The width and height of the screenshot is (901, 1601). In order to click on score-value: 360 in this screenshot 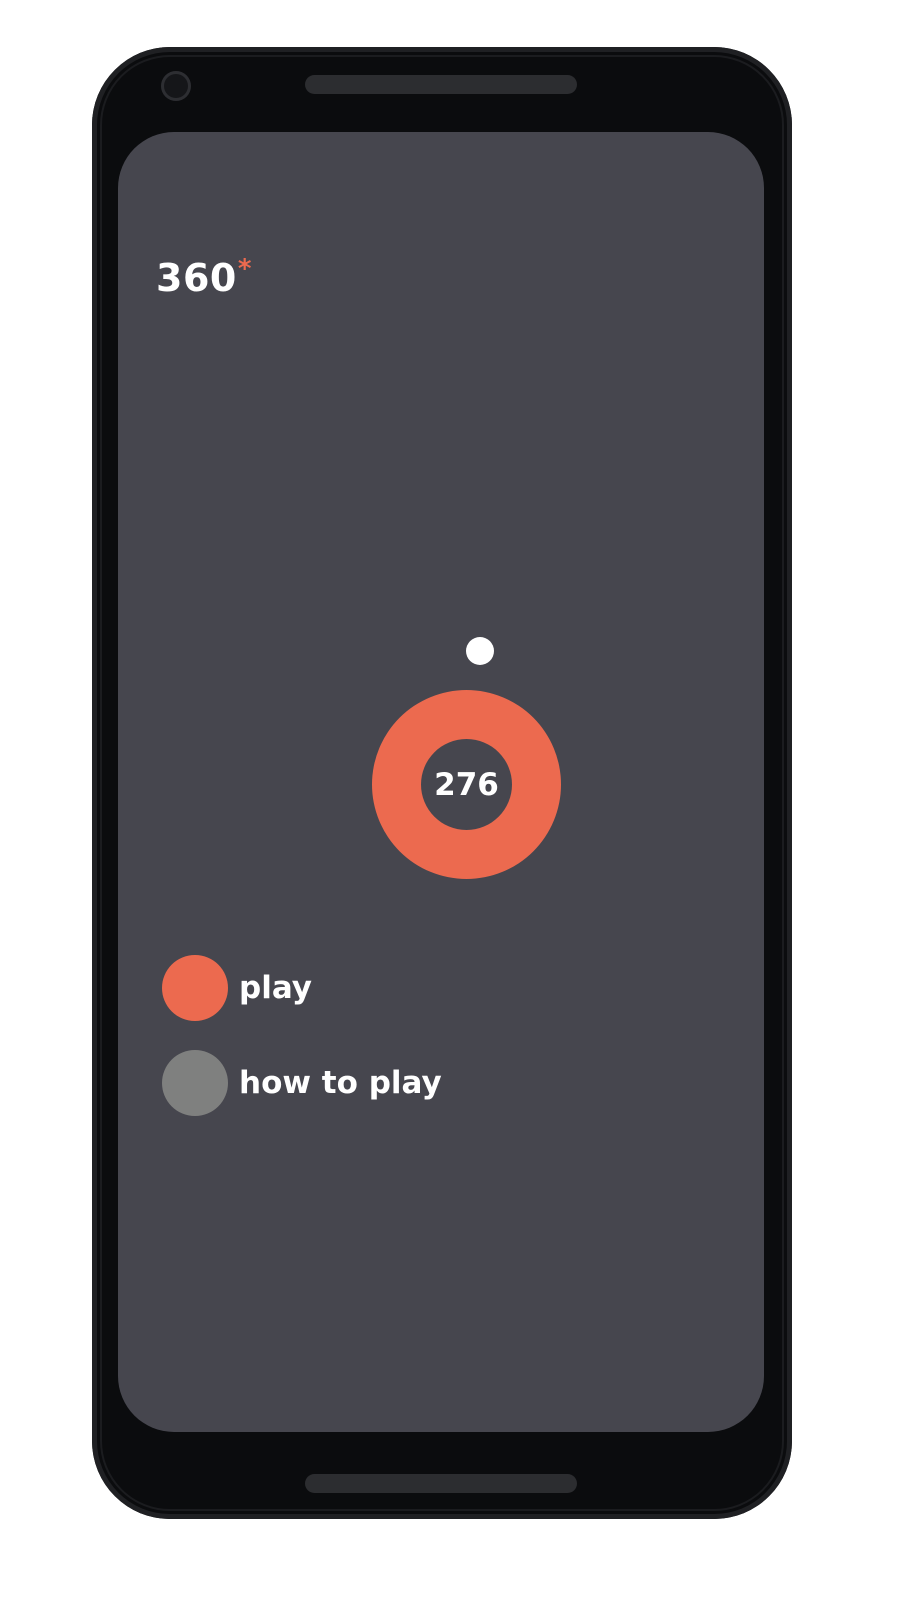, I will do `click(196, 278)`.